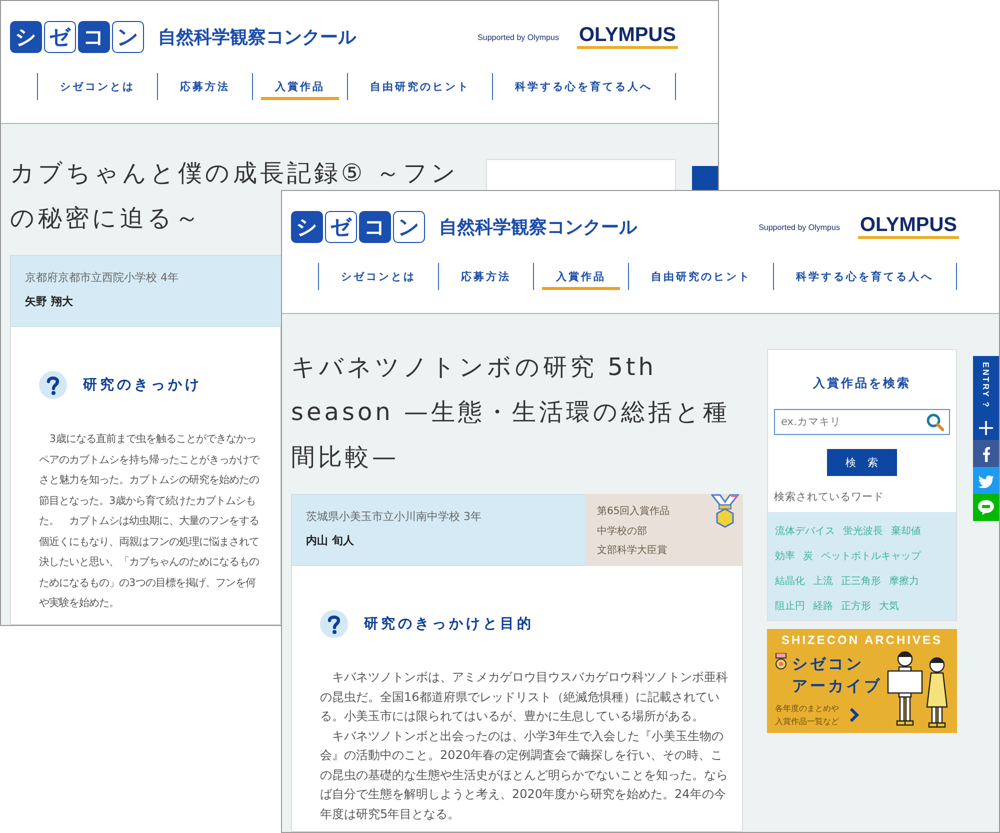 The image size is (1000, 833). What do you see at coordinates (862, 422) in the screenshot?
I see `search-field: ex.カマキリ` at bounding box center [862, 422].